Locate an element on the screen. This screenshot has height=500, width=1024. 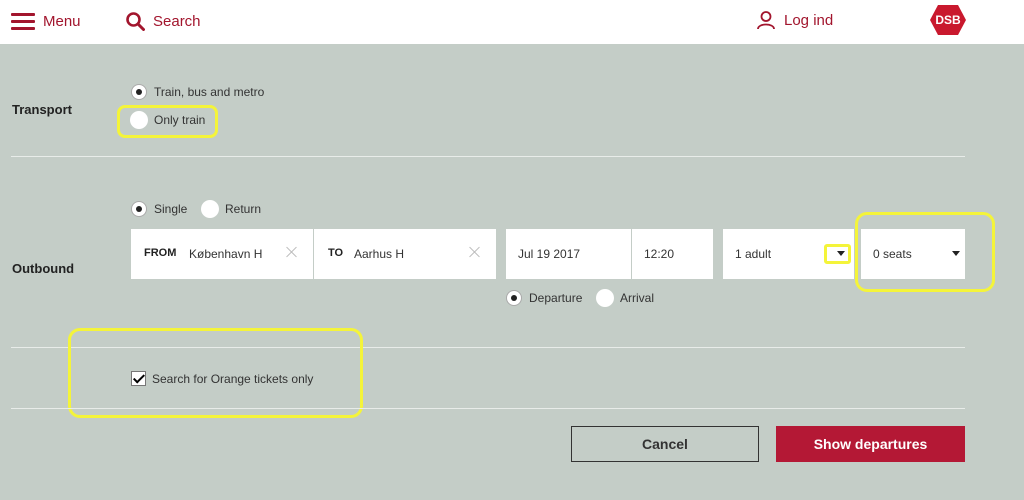
seats-select: 0 seats is located at coordinates (913, 254).